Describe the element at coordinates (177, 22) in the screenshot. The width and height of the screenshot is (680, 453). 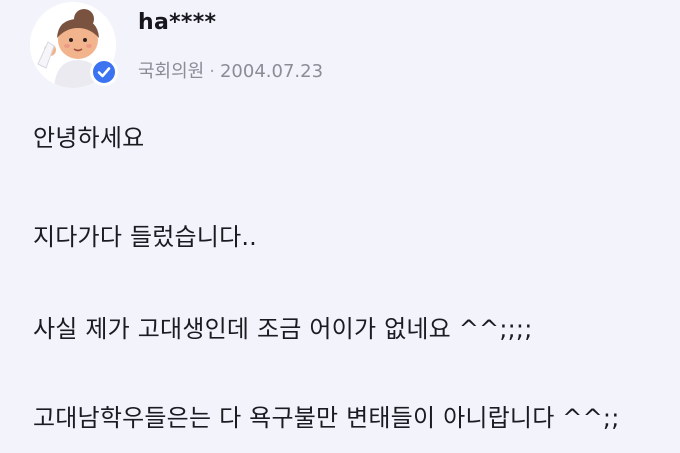
I see `author-name: ha****` at that location.